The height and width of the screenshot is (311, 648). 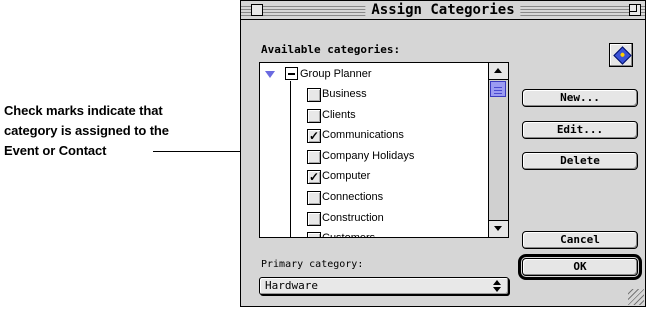 I want to click on category-label: Communications, so click(x=363, y=135).